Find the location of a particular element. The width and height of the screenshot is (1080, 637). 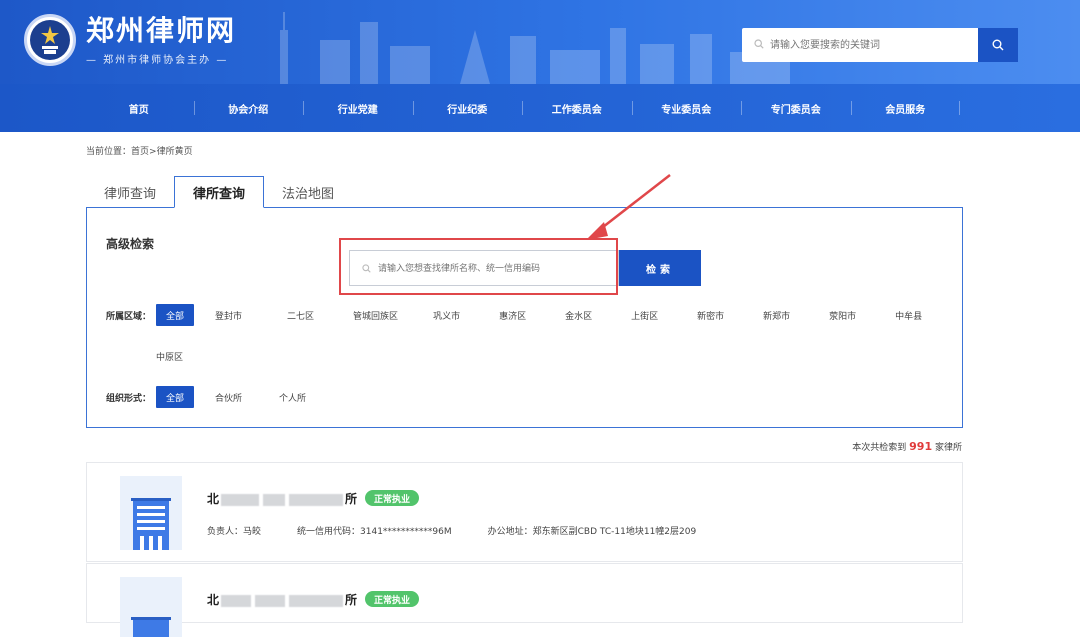

search-tabs: 律师查询 律所查询 法治地图 is located at coordinates (219, 192).